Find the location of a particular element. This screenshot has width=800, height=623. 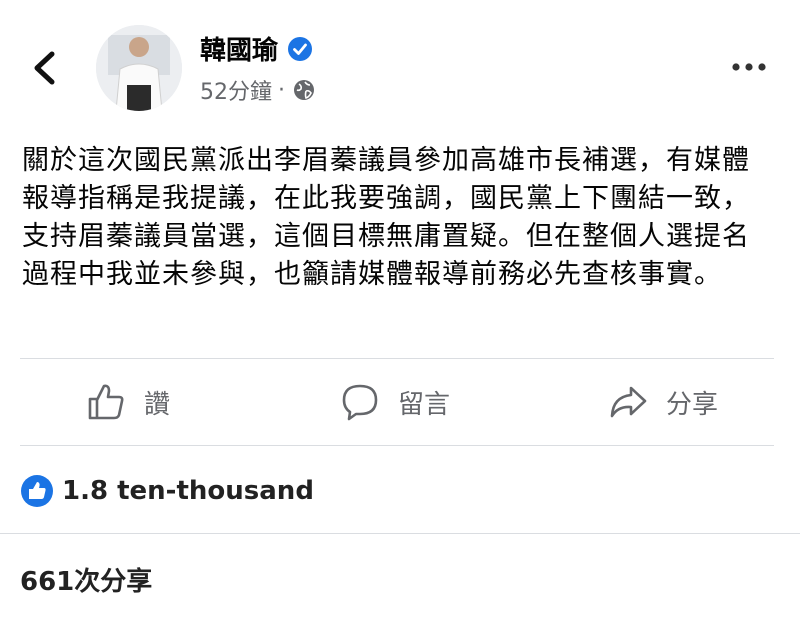

more-options-icon is located at coordinates (749, 67).